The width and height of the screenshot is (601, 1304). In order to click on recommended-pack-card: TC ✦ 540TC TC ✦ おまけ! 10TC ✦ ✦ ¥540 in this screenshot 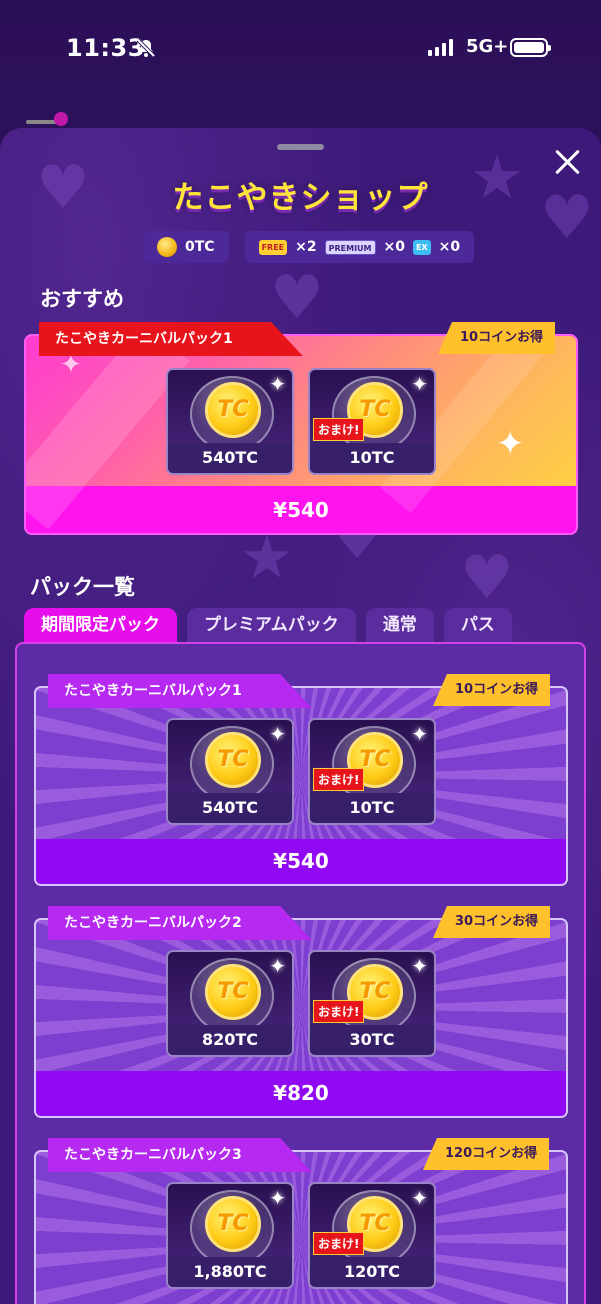, I will do `click(301, 434)`.